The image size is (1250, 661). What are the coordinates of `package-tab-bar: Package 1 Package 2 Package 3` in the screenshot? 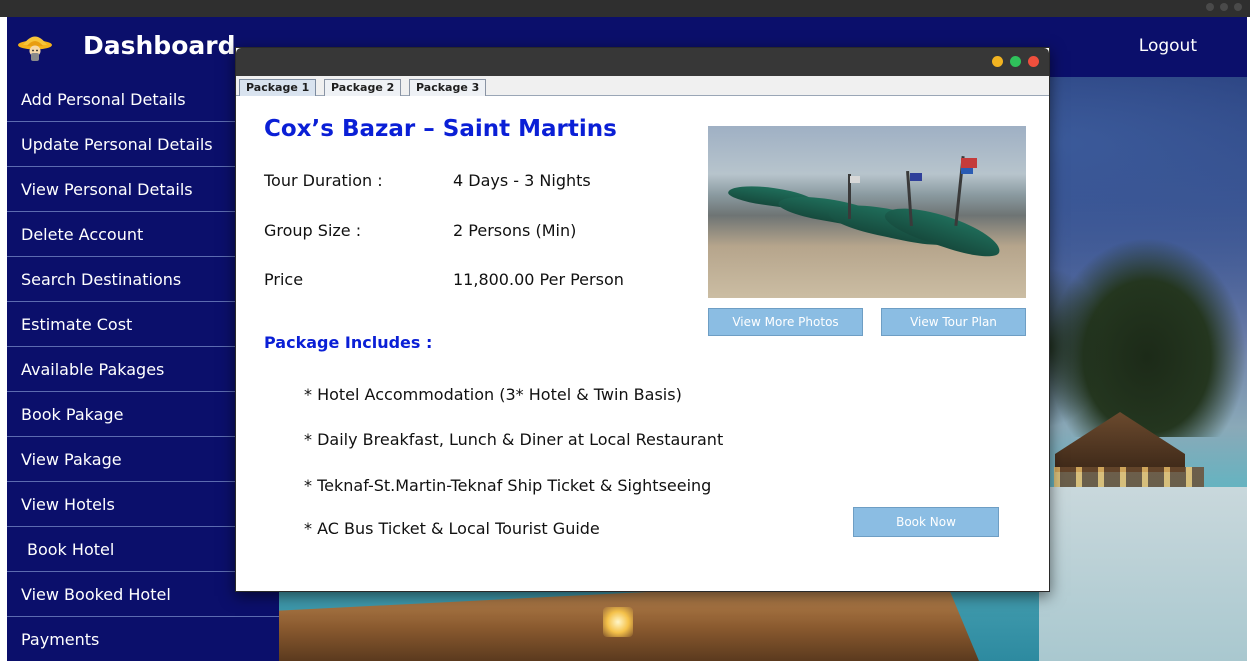 It's located at (642, 86).